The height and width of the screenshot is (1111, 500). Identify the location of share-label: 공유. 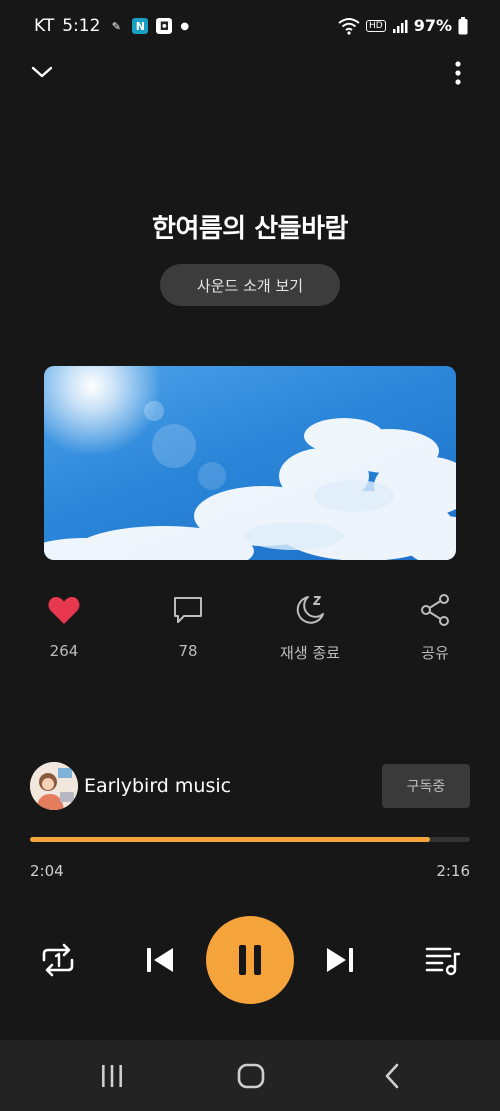
(435, 653).